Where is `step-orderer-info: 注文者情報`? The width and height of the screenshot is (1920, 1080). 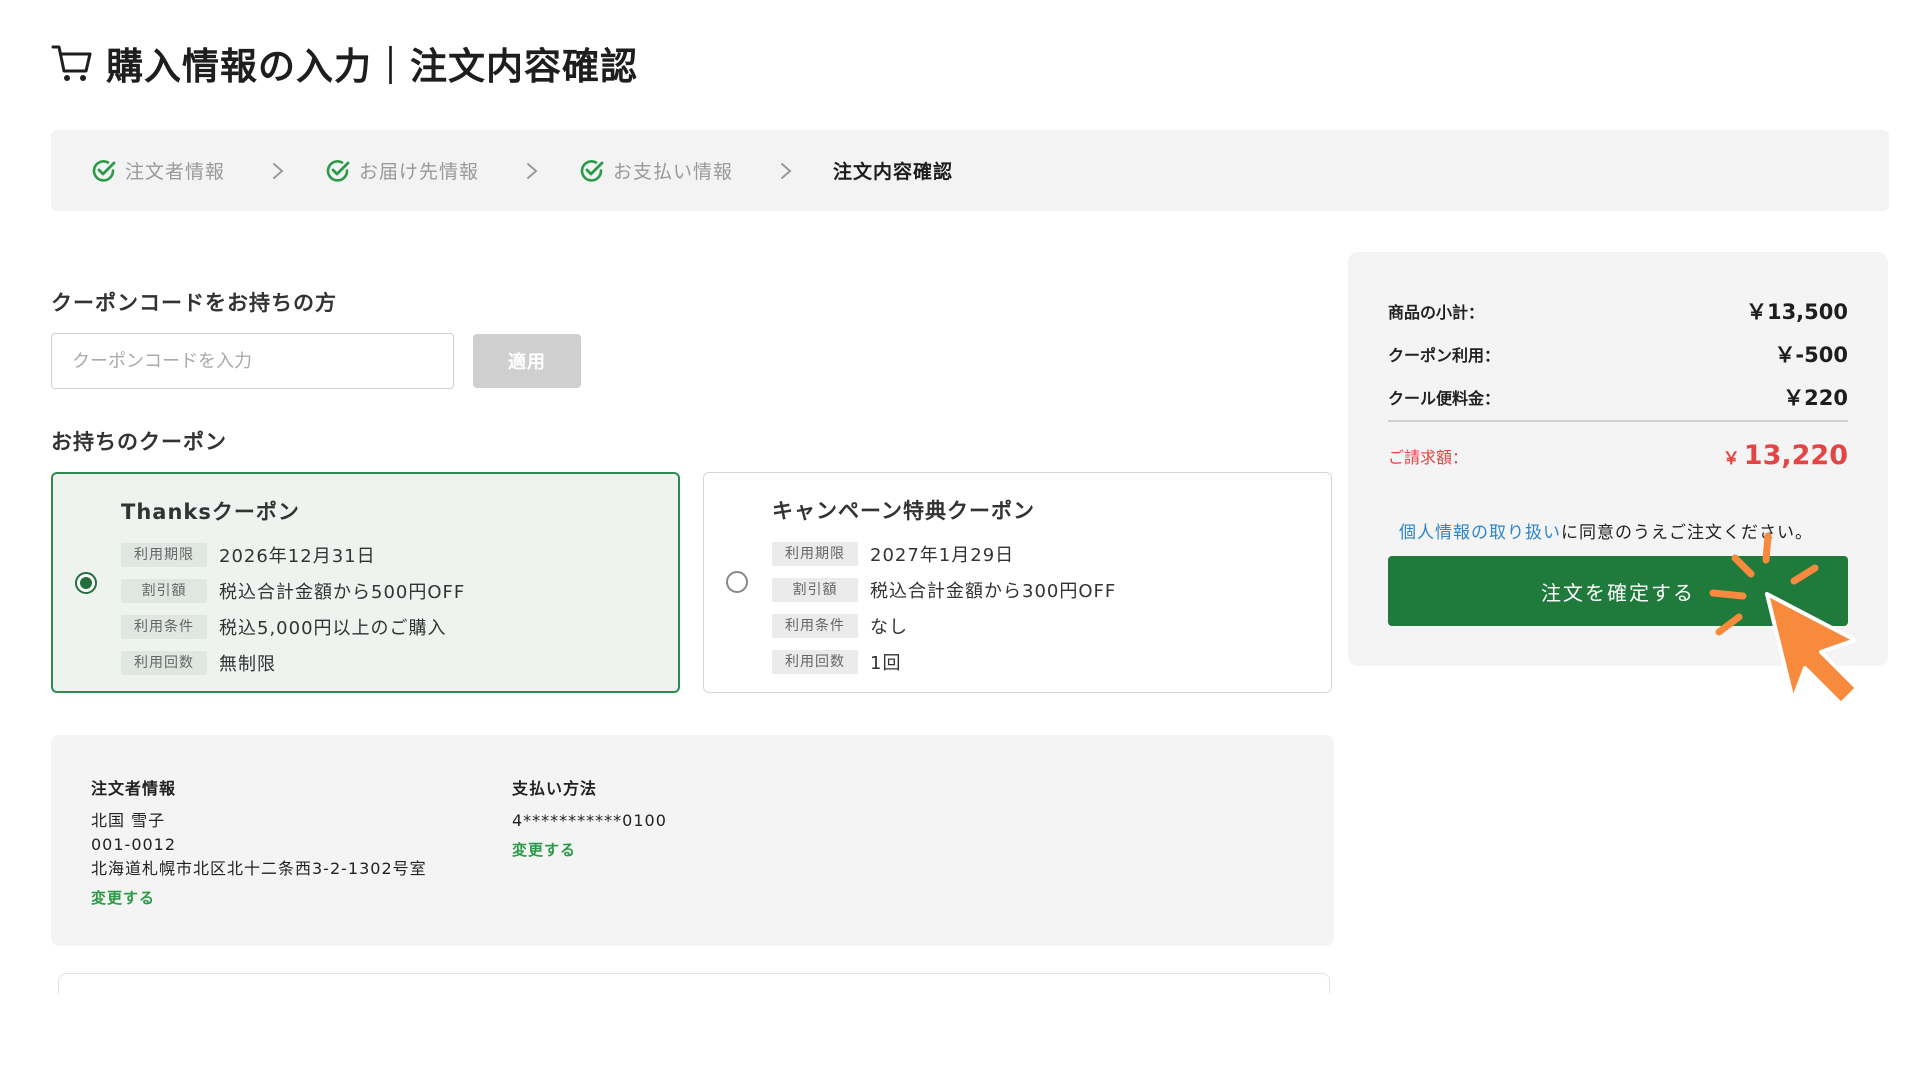
step-orderer-info: 注文者情報 is located at coordinates (158, 170).